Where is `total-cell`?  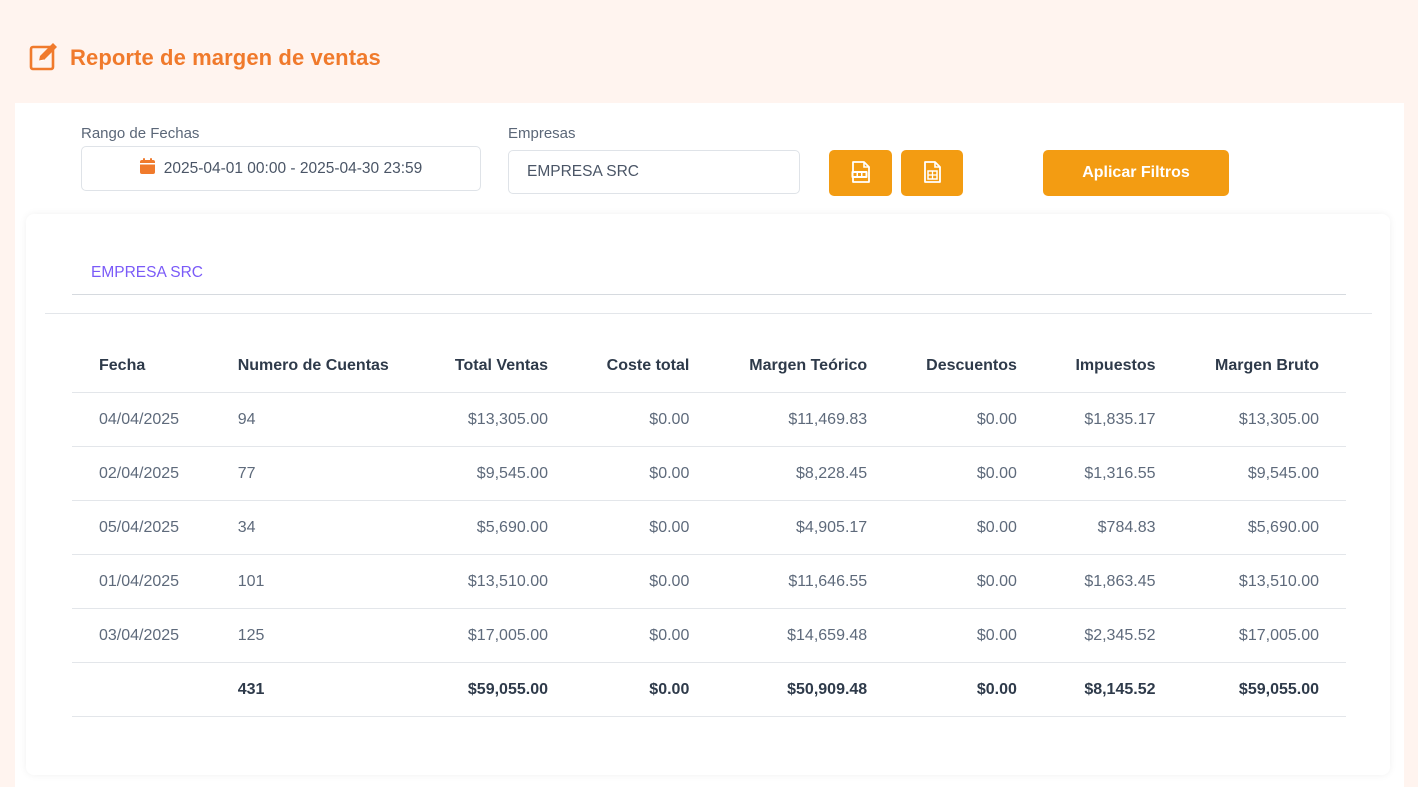
total-cell is located at coordinates (141, 689).